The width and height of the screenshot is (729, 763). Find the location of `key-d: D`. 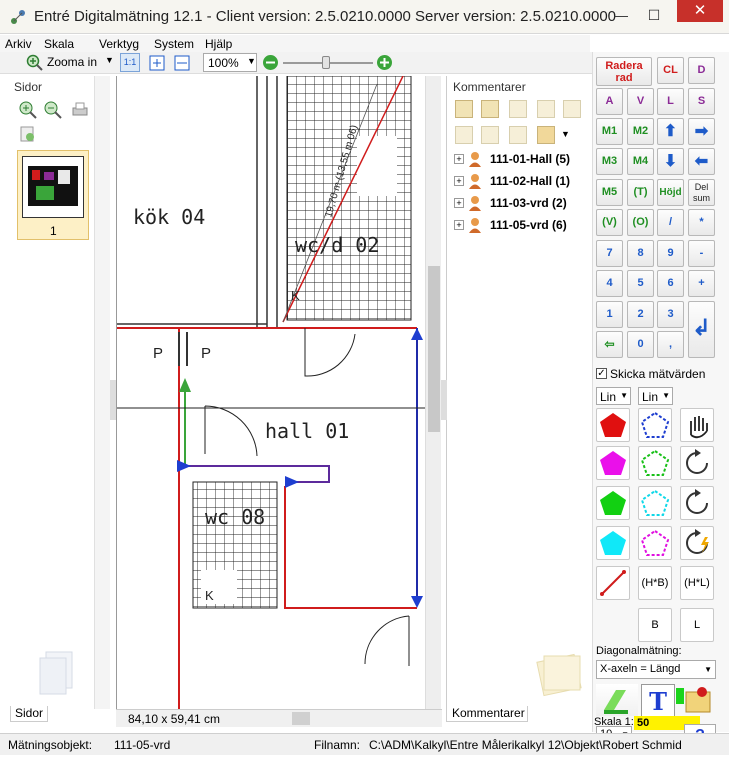

key-d: D is located at coordinates (701, 70).